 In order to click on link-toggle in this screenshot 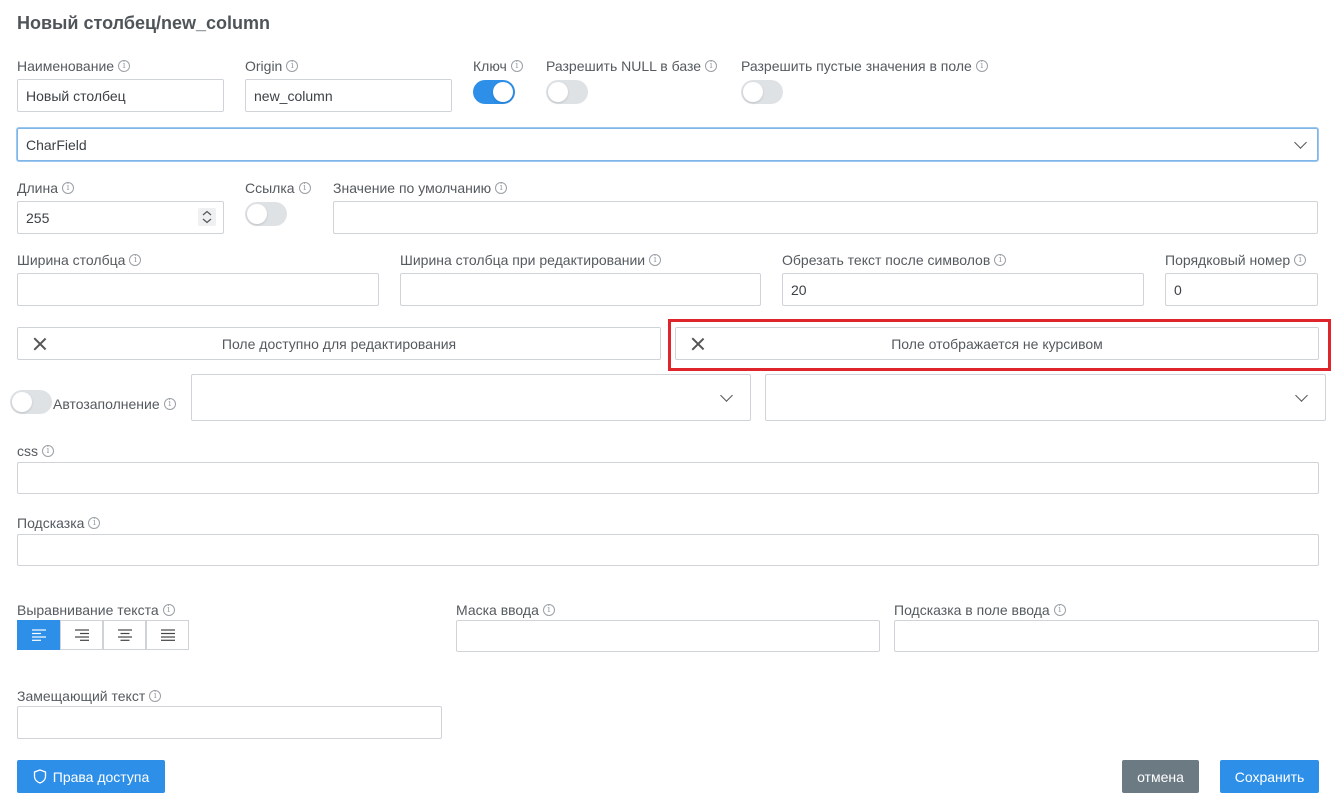, I will do `click(266, 214)`.